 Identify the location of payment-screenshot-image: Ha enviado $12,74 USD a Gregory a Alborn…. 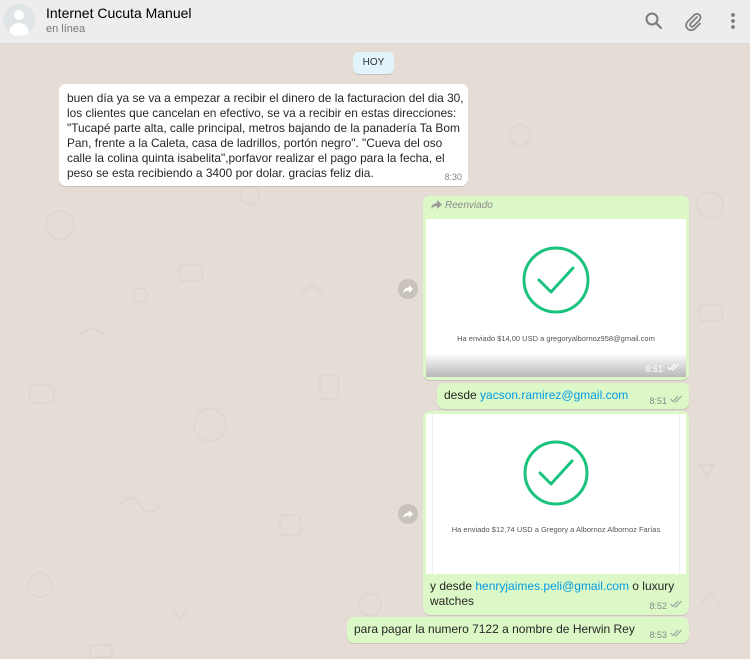
(556, 494).